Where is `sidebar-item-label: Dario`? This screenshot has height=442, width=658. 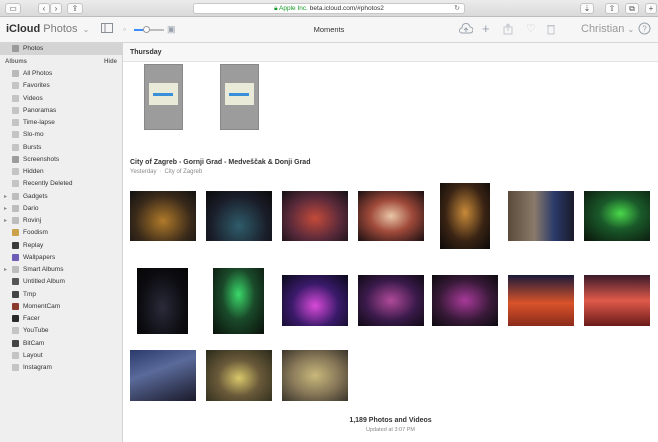
sidebar-item-label: Dario is located at coordinates (31, 208).